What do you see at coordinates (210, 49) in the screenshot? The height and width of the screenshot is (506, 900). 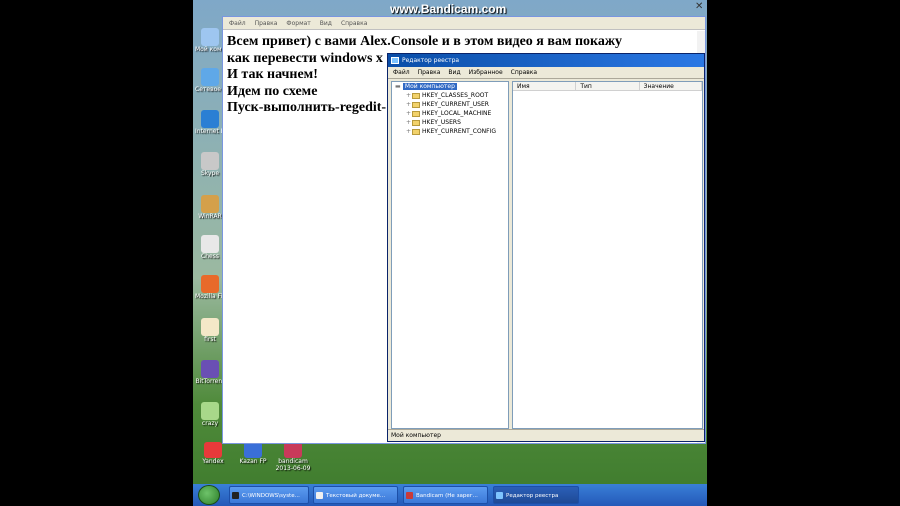 I see `desktop-icon-label: Мой компьютер` at bounding box center [210, 49].